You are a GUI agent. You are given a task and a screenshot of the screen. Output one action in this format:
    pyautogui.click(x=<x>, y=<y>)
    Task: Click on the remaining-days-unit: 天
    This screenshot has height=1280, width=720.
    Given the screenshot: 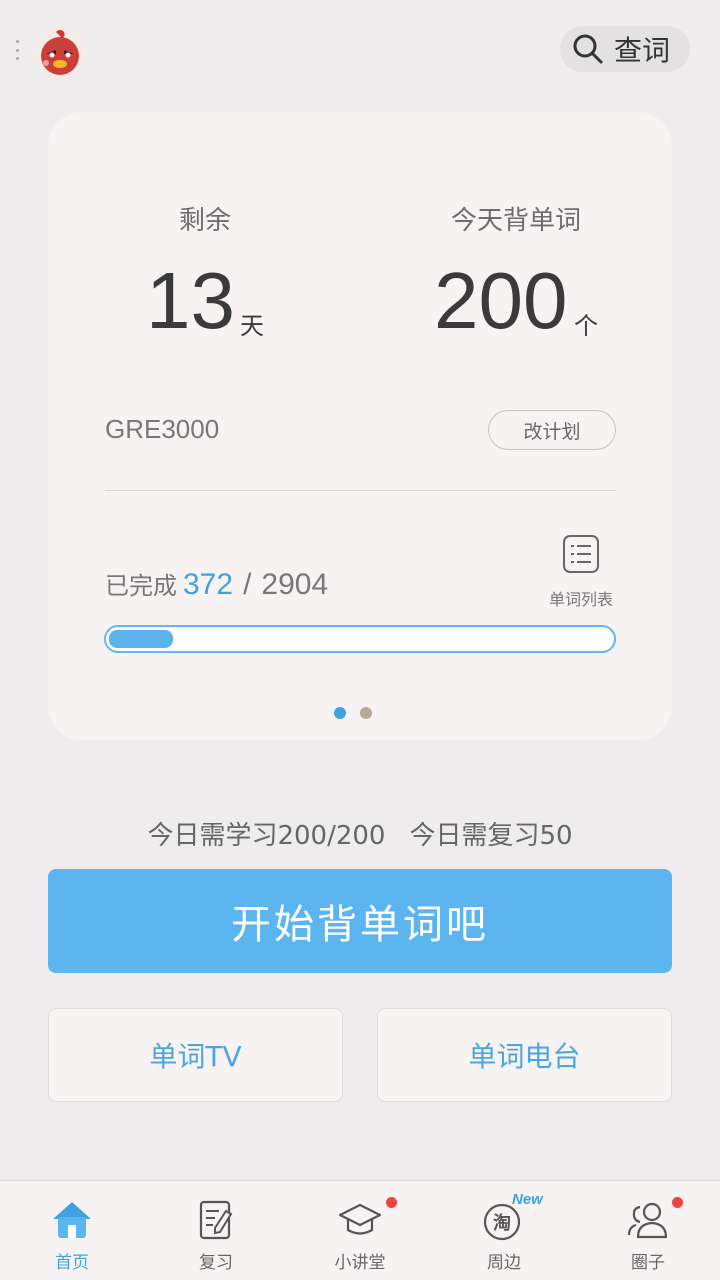 What is the action you would take?
    pyautogui.click(x=252, y=326)
    